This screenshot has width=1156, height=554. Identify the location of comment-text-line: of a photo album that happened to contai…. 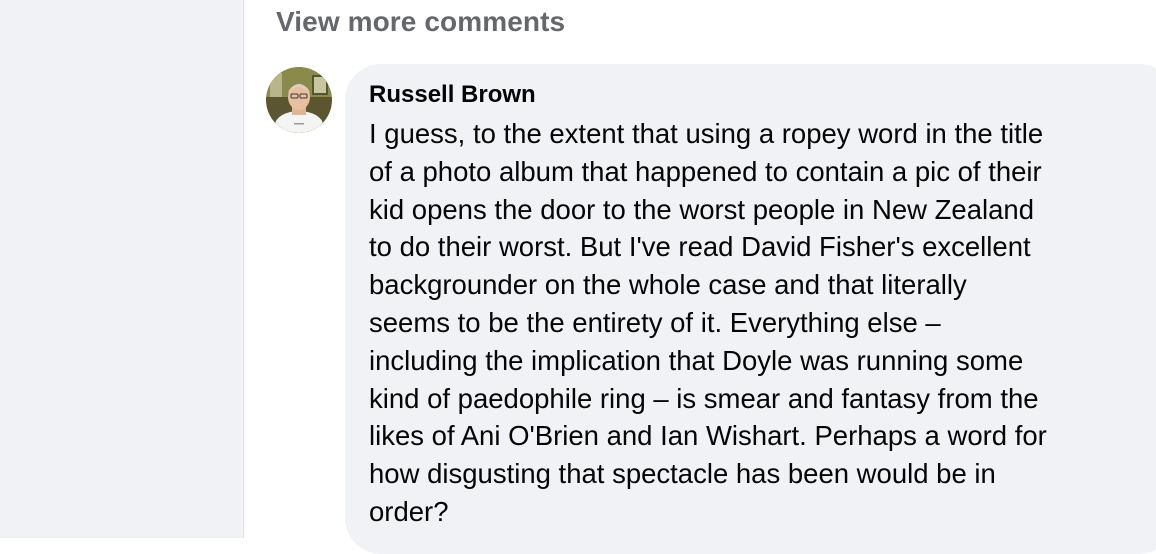
(705, 171).